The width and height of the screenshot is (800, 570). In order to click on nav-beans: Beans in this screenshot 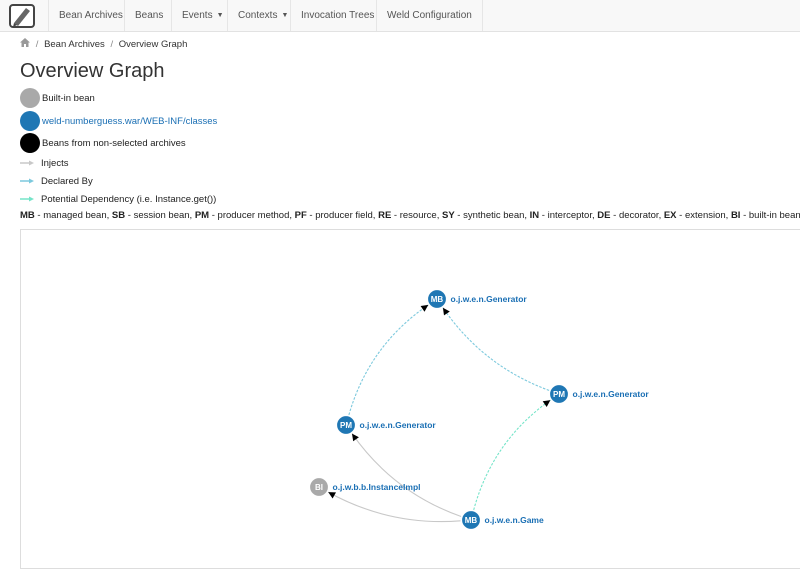, I will do `click(148, 15)`.